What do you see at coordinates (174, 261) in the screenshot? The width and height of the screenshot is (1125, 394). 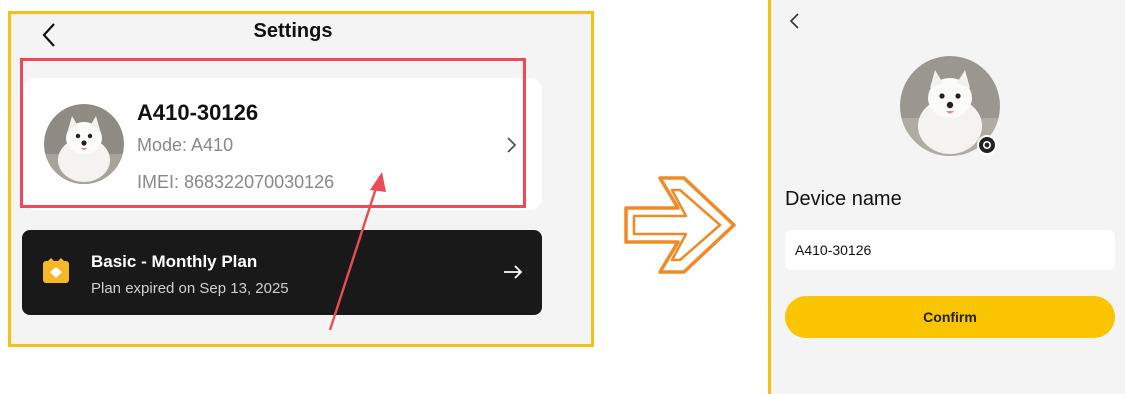 I see `plan-title: Basic - Monthly Plan` at bounding box center [174, 261].